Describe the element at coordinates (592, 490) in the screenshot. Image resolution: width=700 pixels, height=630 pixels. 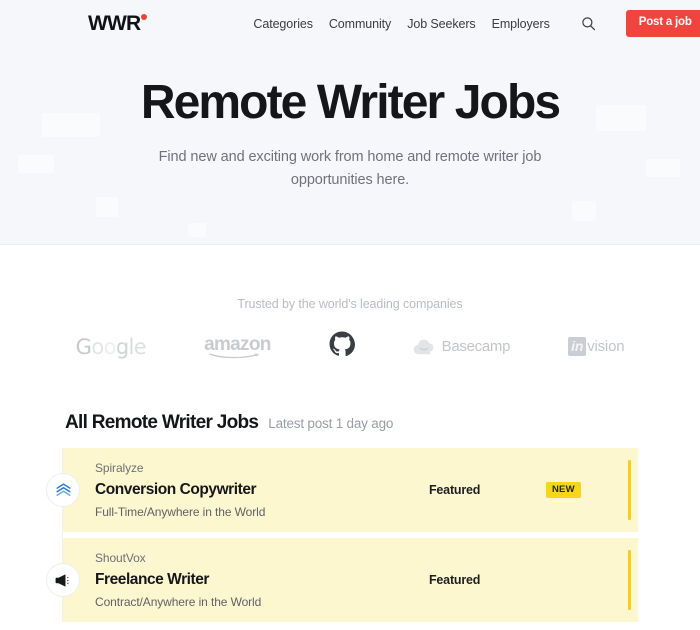
I see `job-badges: NEW` at that location.